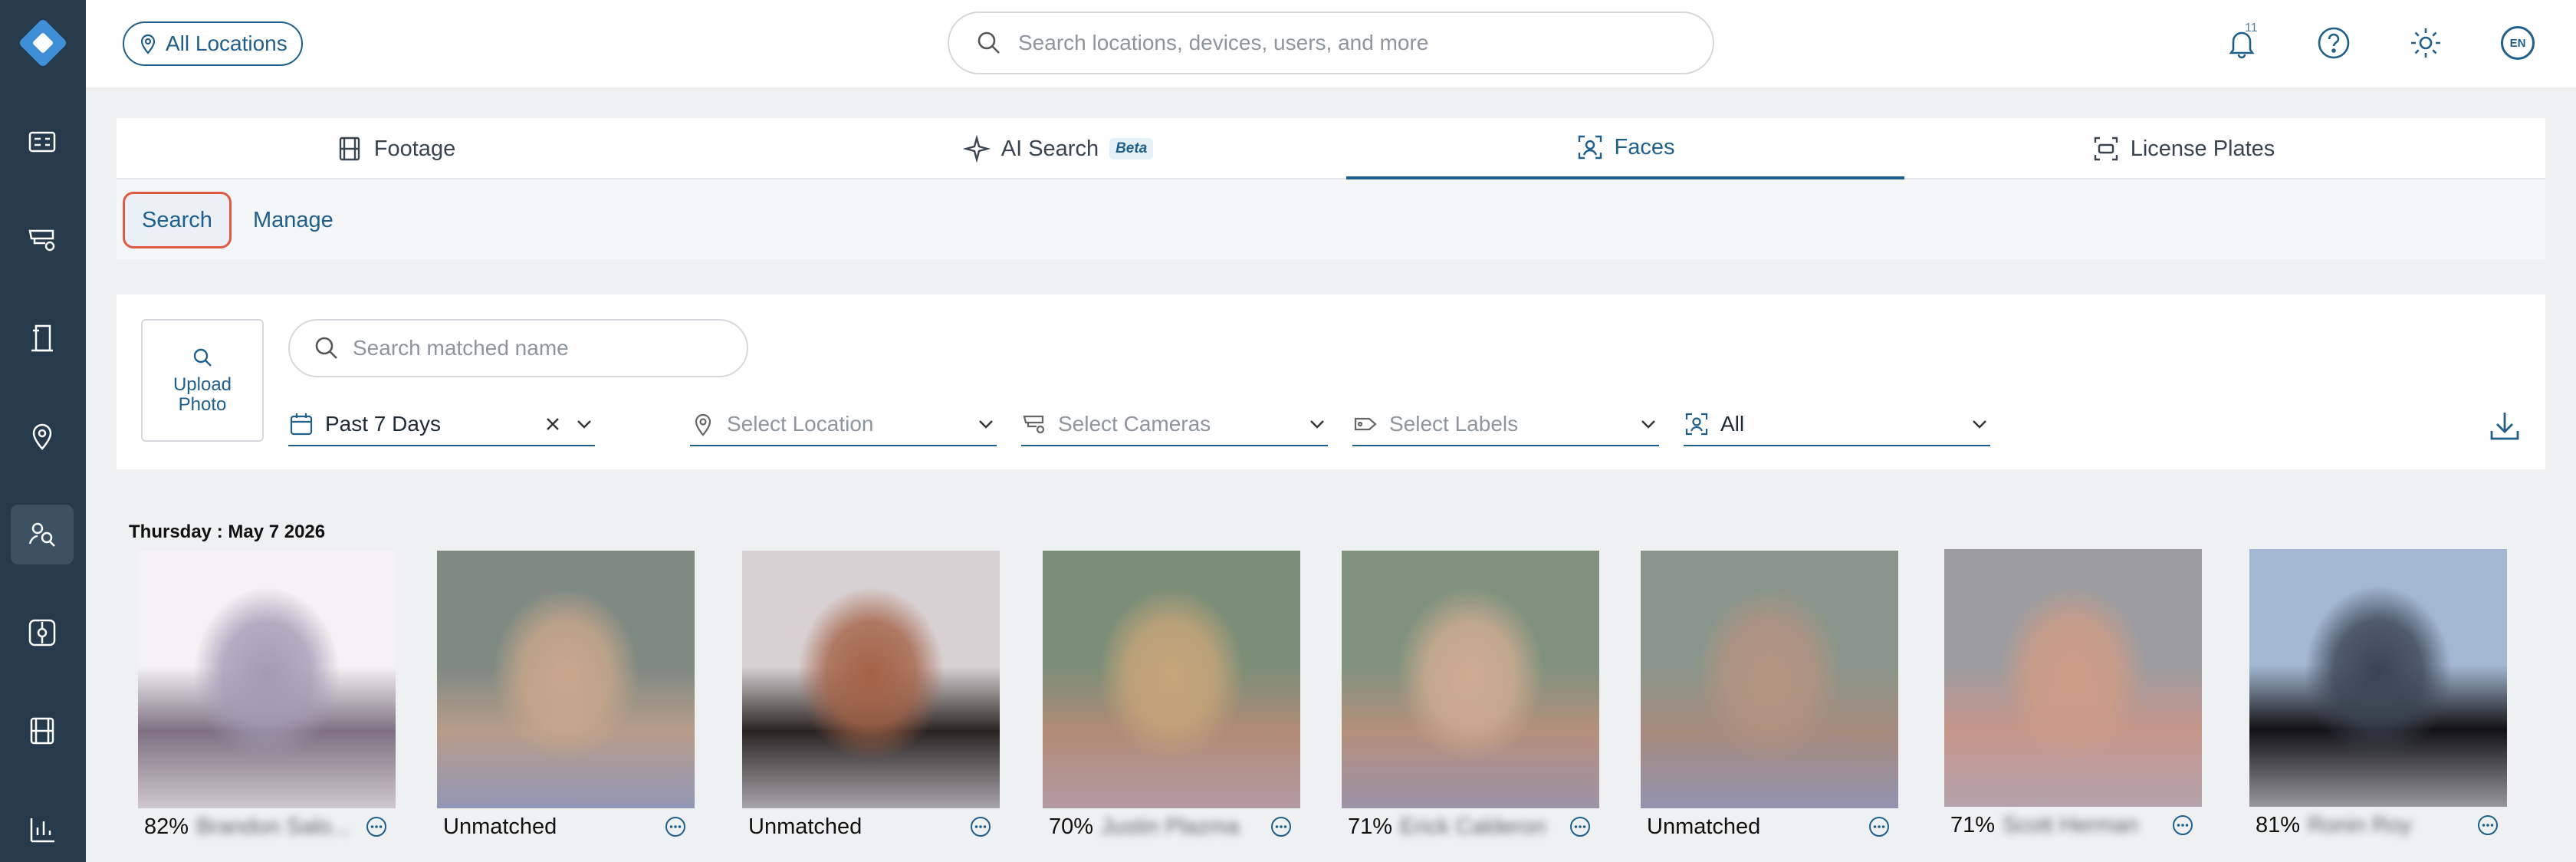 Image resolution: width=2576 pixels, height=862 pixels. I want to click on face-result-card: 70% Justin Plazma, so click(1171, 698).